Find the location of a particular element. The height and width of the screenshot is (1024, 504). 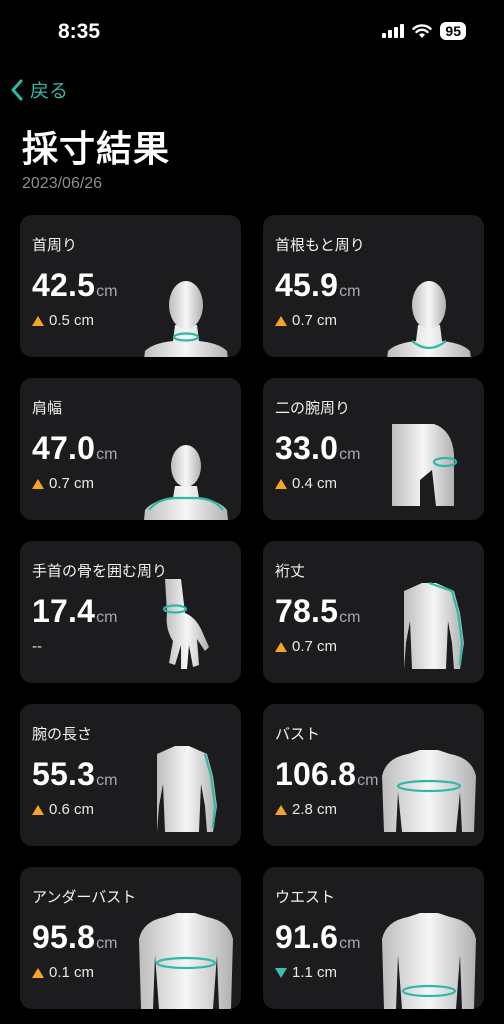

card-label: 肩幅 is located at coordinates (47, 408).